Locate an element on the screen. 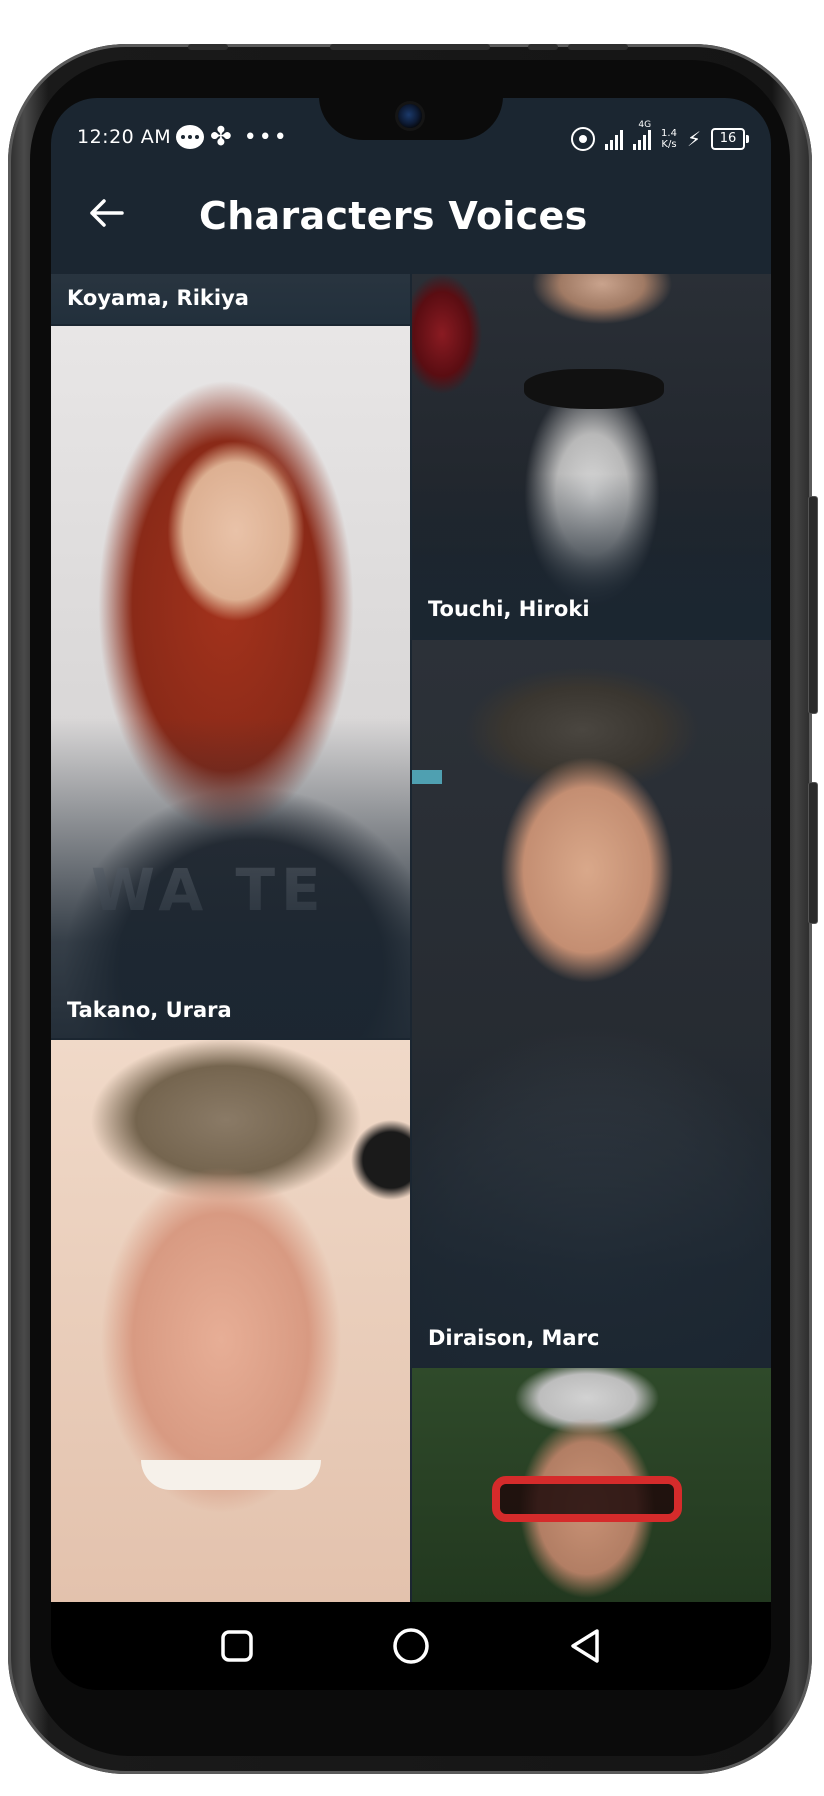  smile is located at coordinates (231, 1475).